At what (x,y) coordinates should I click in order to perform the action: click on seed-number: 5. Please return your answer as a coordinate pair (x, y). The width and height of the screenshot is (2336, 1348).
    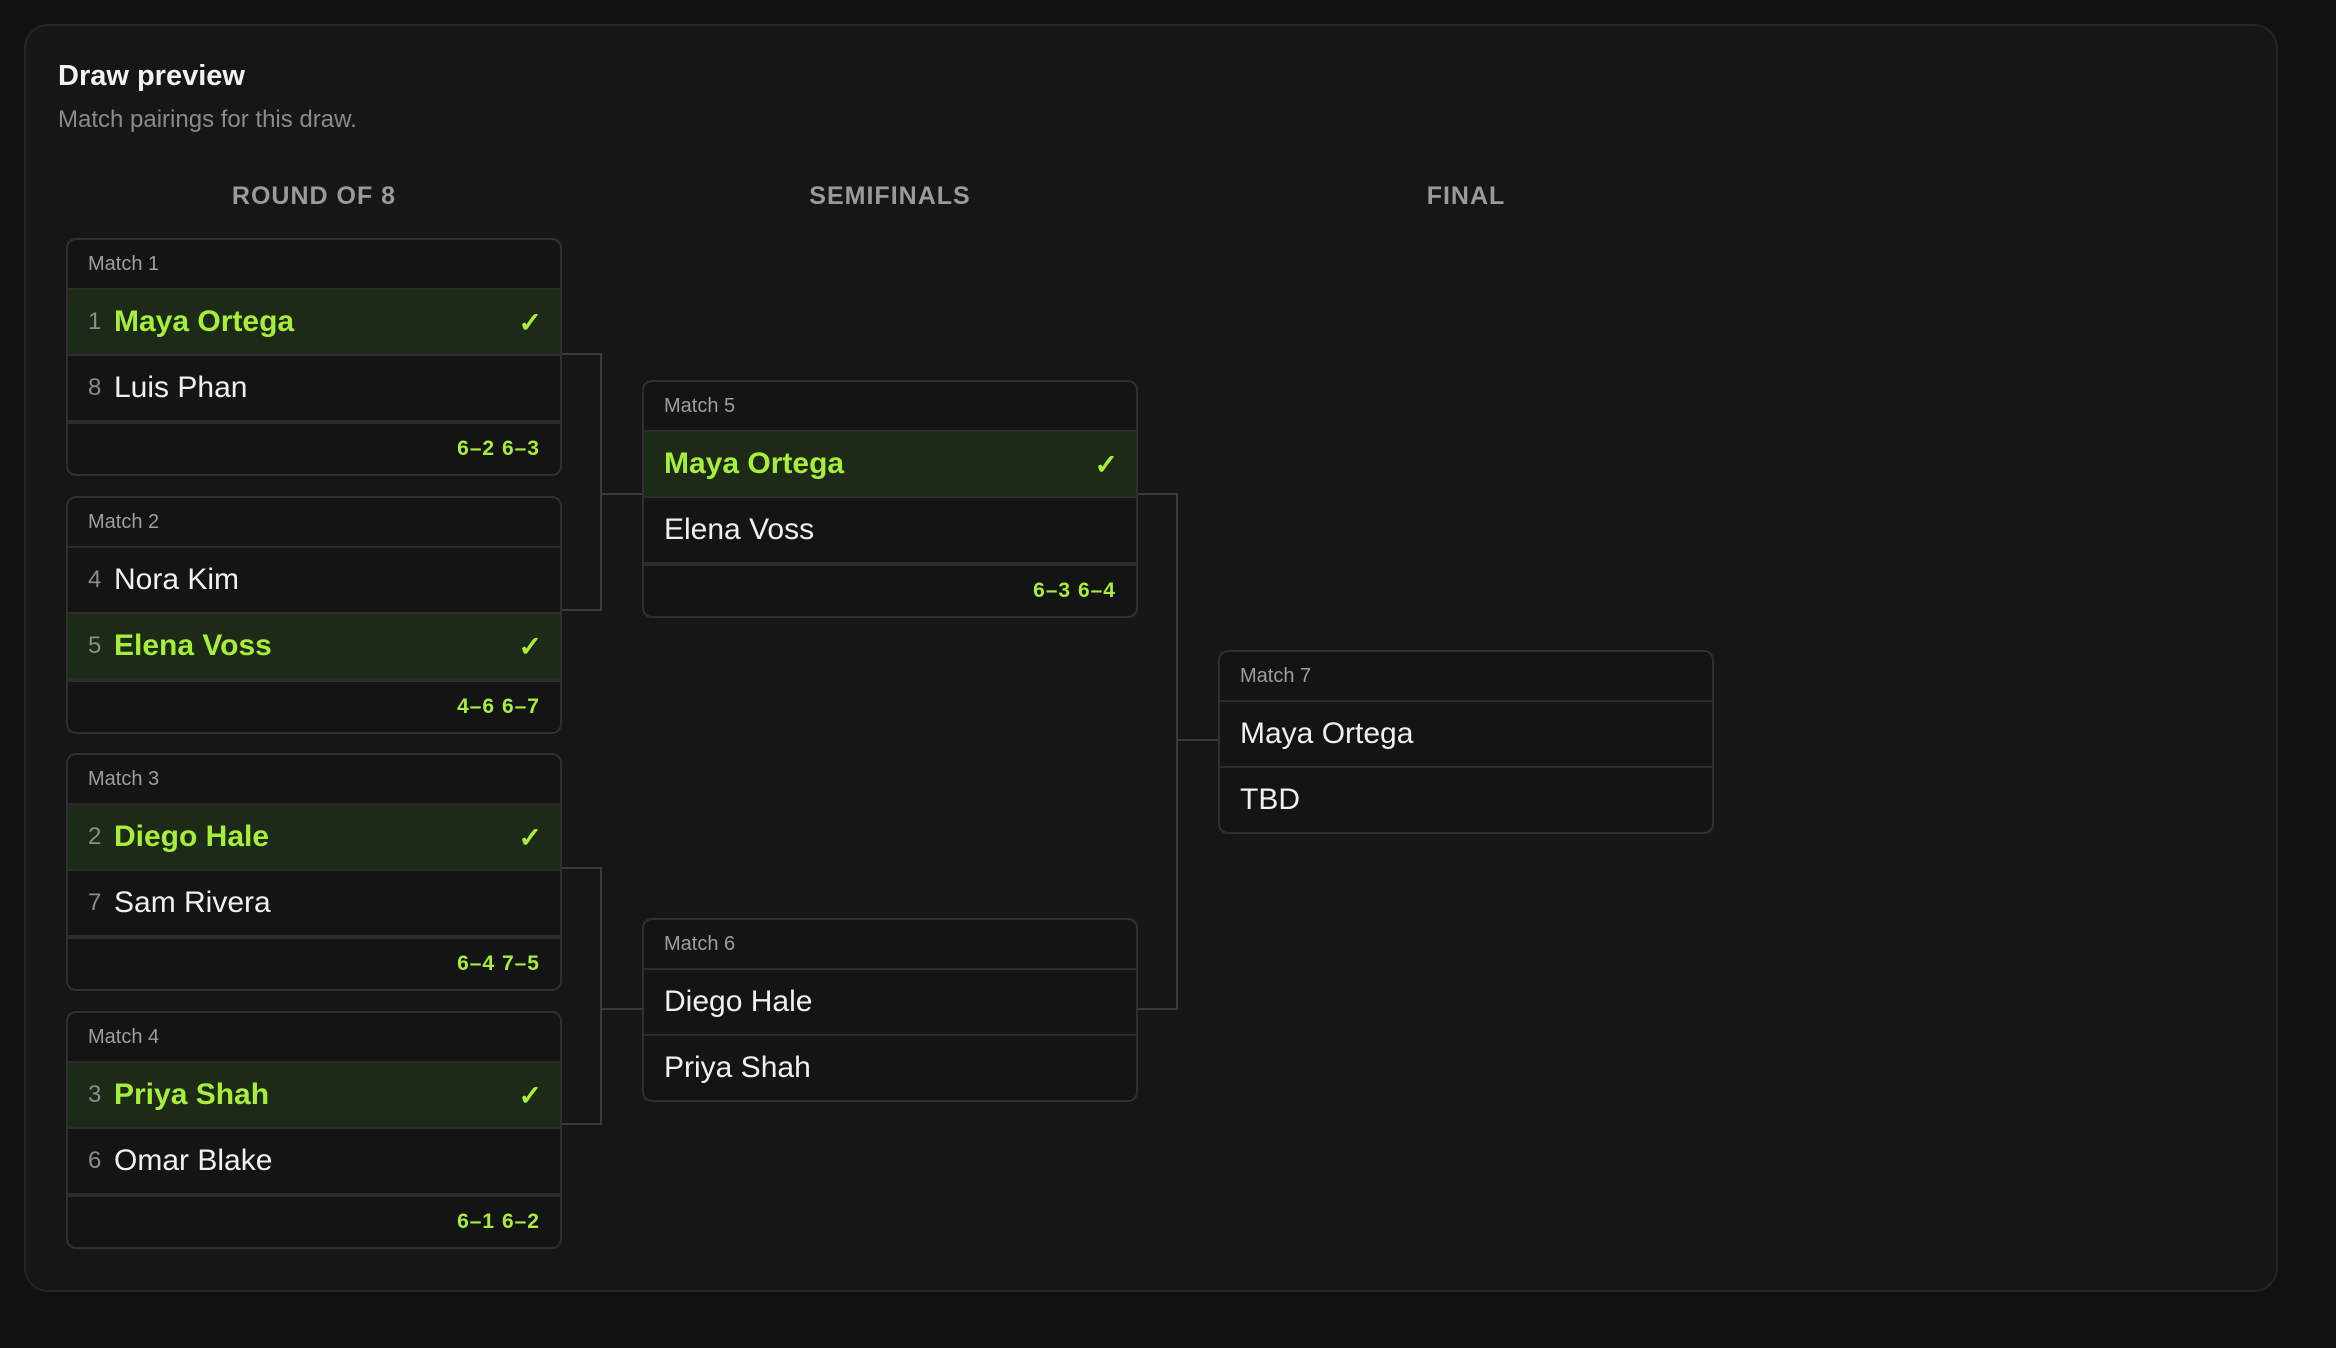
    Looking at the image, I should click on (95, 645).